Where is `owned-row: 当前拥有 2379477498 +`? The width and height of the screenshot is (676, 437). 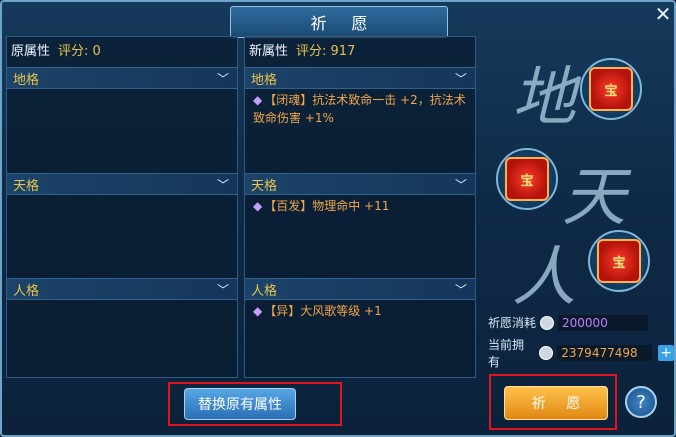
owned-row: 当前拥有 2379477498 + is located at coordinates (581, 353).